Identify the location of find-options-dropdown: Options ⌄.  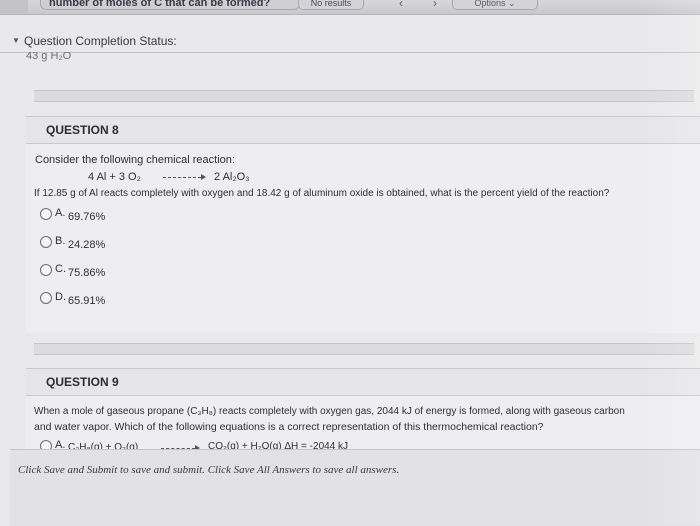
(495, 5).